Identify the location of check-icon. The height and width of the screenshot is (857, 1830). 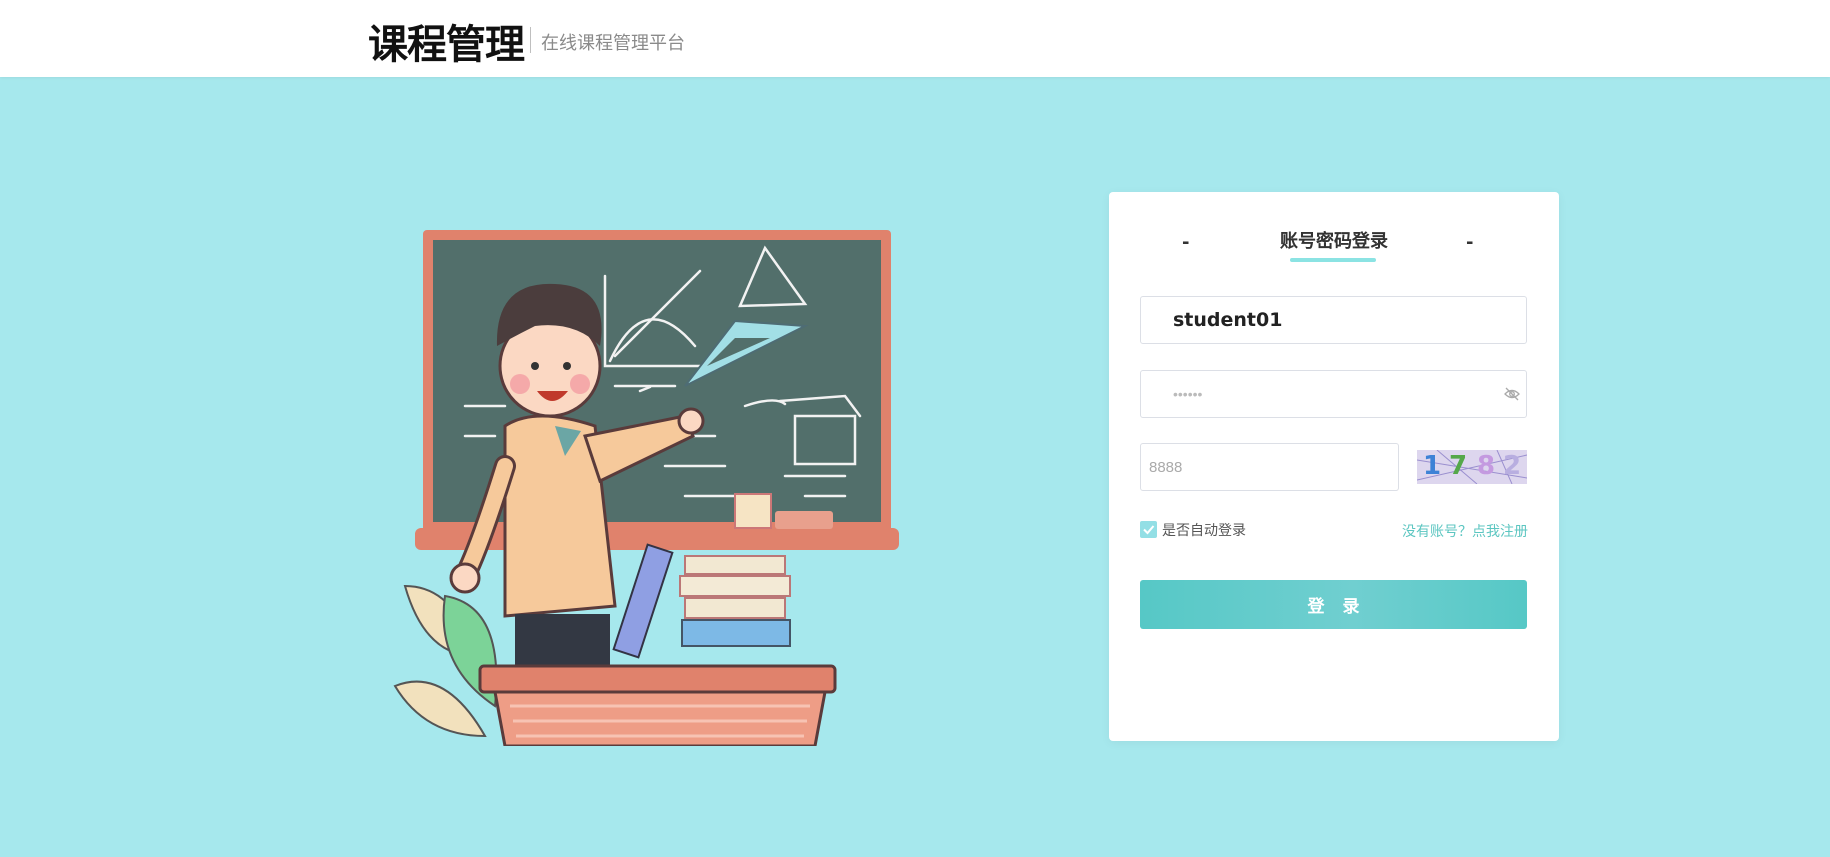
(1149, 530).